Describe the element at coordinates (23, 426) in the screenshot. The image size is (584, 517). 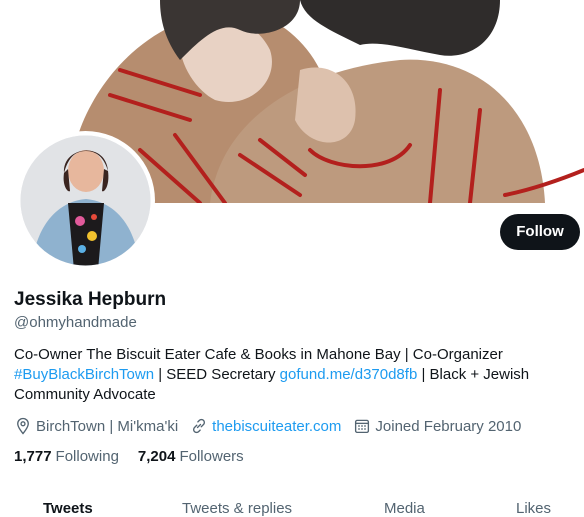
I see `location-pin-icon` at that location.